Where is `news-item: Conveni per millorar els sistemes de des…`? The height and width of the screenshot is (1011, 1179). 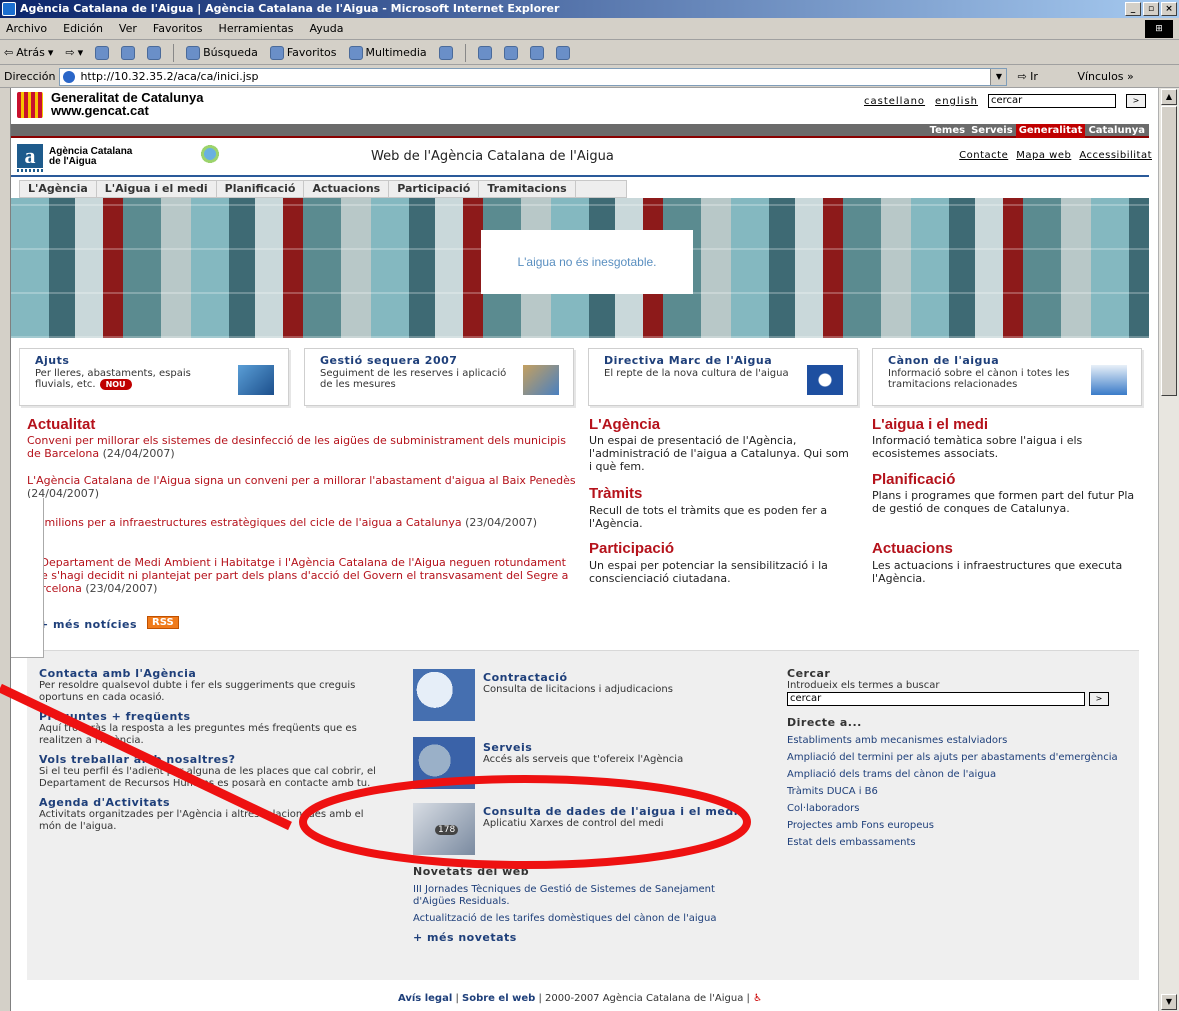 news-item: Conveni per millorar els sistemes de des… is located at coordinates (305, 447).